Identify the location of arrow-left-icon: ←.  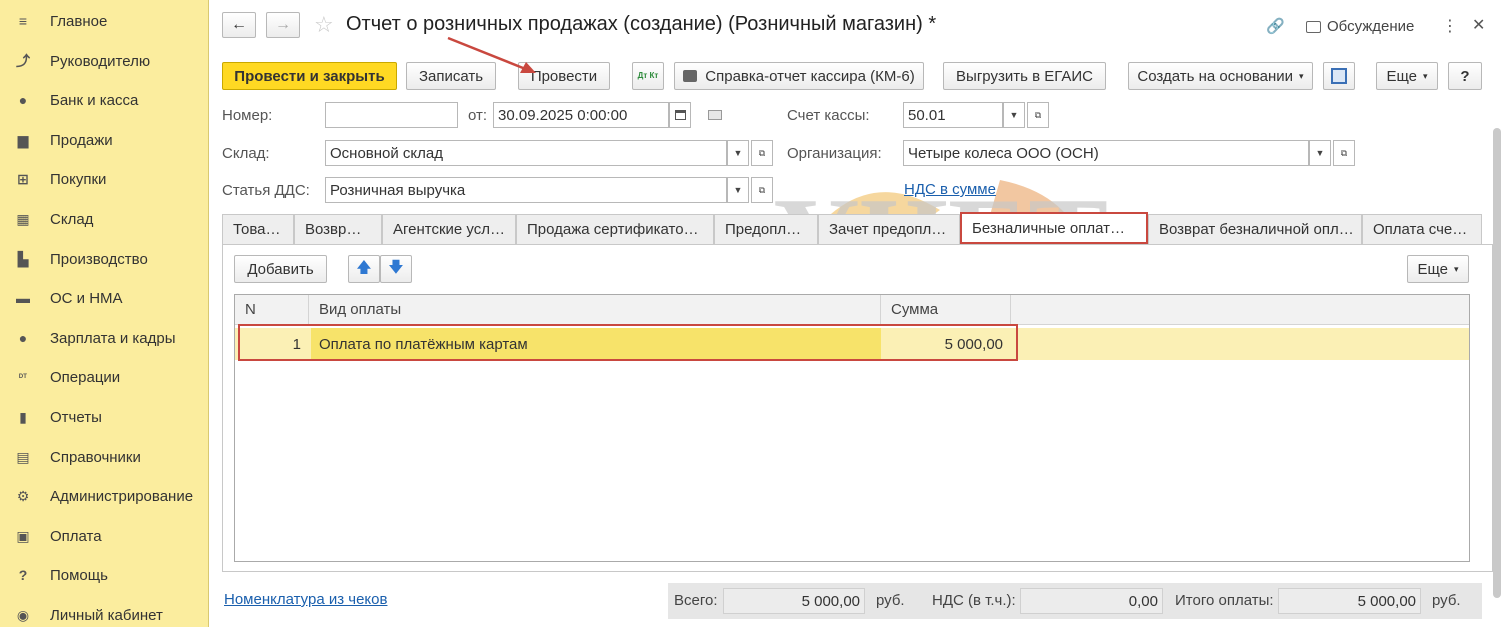
(239, 24).